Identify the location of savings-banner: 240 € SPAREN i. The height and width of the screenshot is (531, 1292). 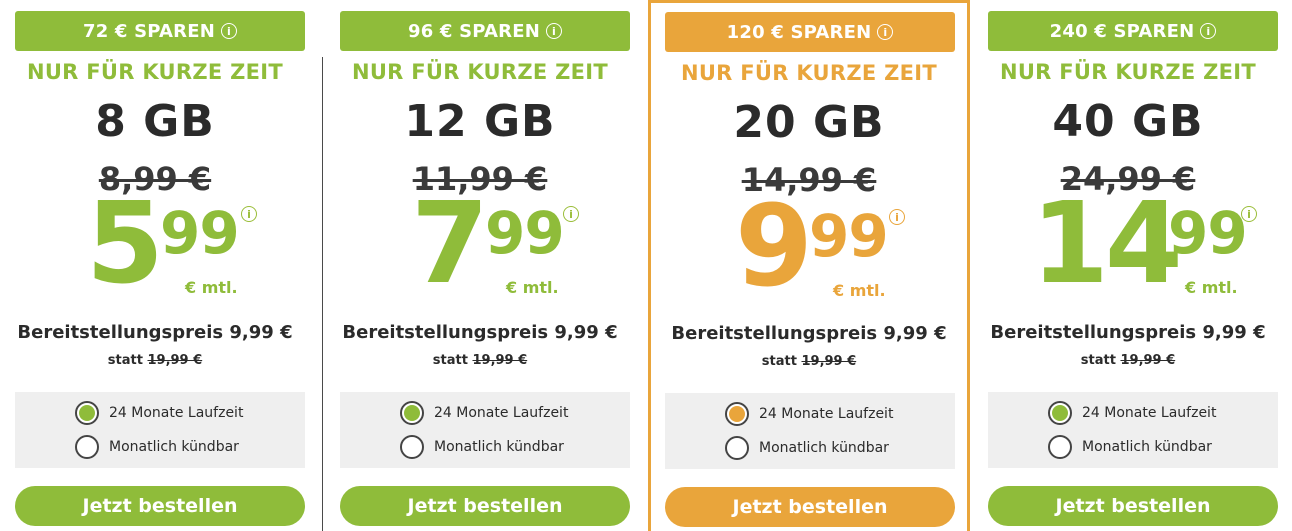
(1133, 31).